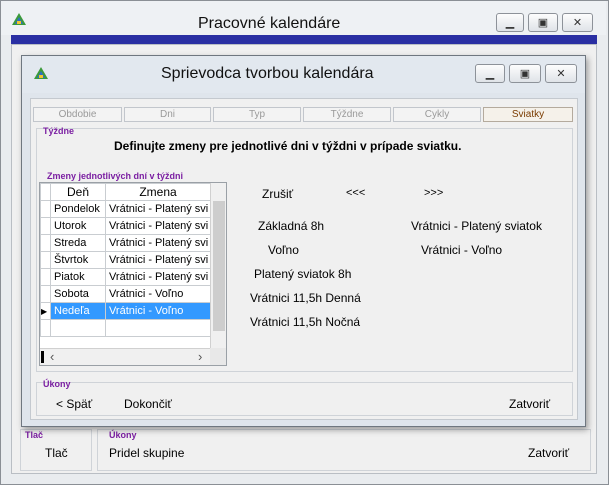 This screenshot has height=485, width=609. I want to click on grid-header: Deň Zmena, so click(125, 192).